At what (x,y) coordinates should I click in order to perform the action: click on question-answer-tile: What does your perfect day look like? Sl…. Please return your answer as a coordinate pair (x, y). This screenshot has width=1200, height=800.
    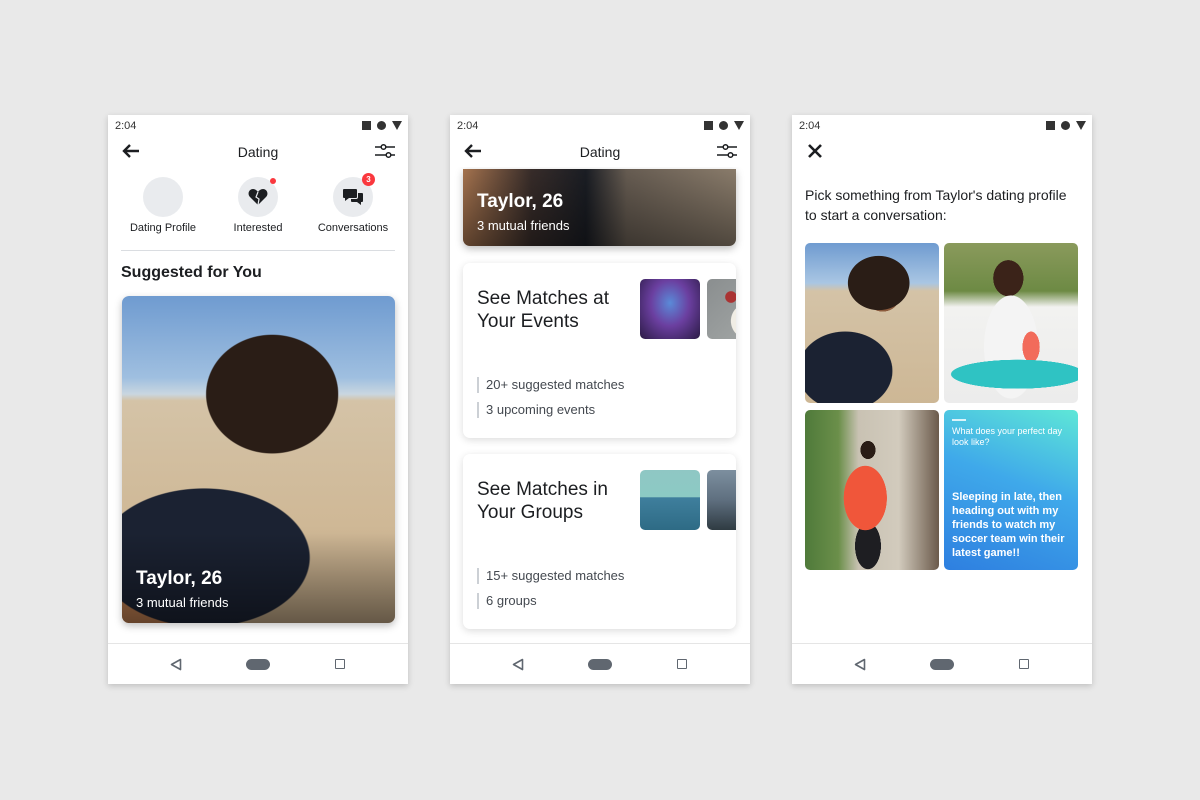
    Looking at the image, I should click on (1011, 490).